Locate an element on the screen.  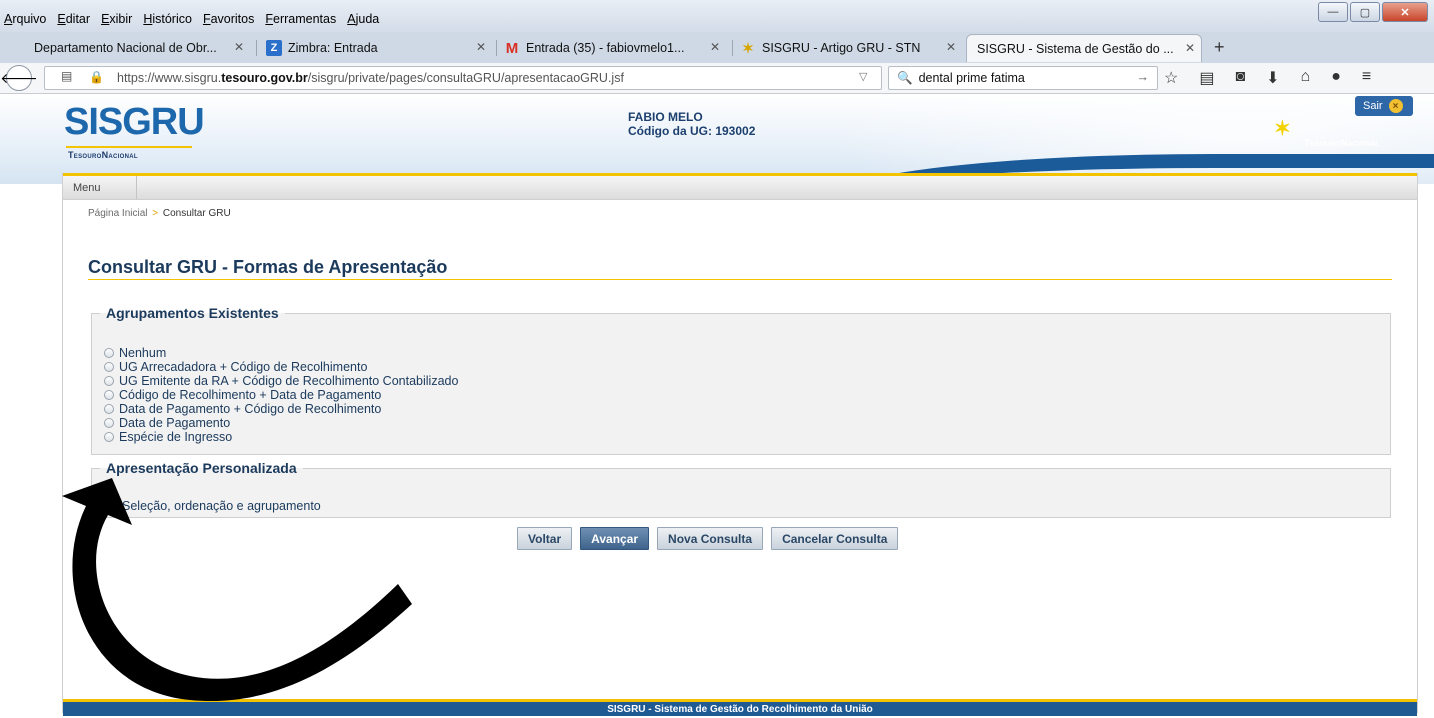
zimbra-icon: Z is located at coordinates (274, 48).